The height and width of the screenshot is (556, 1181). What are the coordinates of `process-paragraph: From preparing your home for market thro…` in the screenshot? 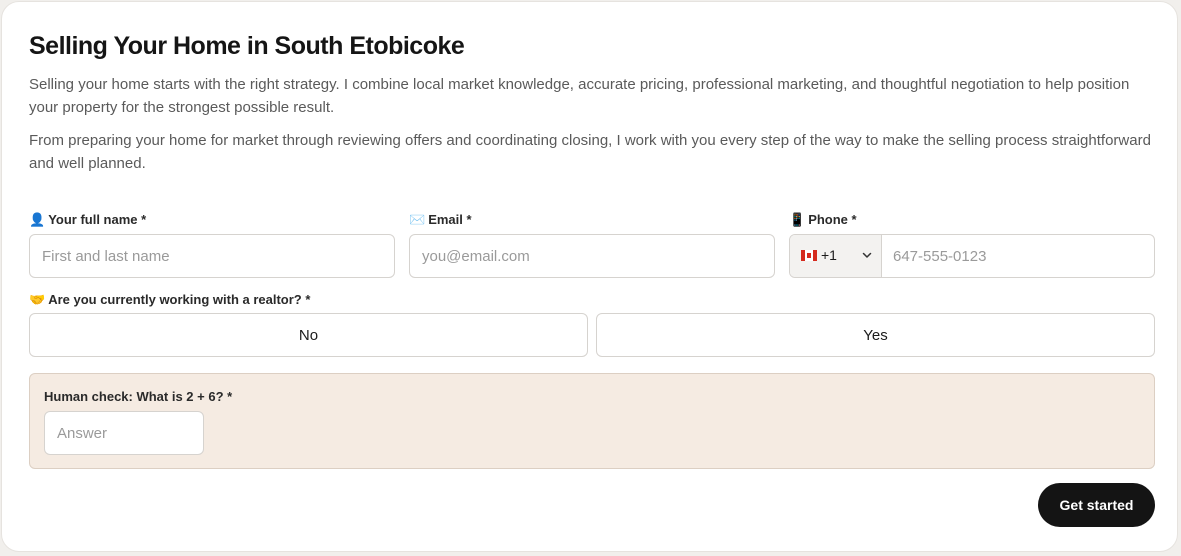 It's located at (590, 152).